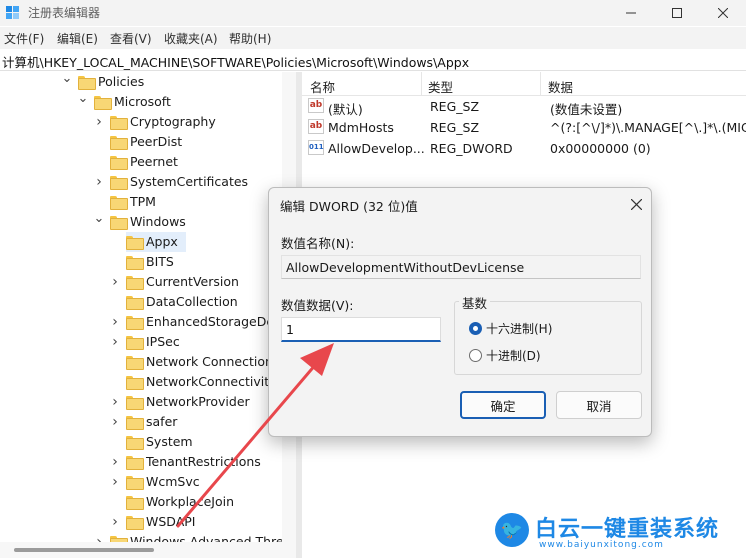 This screenshot has width=746, height=558. I want to click on value-data: ^(?:[^\/]*)\.MANAGE[^\.]*\.(MICR, so click(648, 127).